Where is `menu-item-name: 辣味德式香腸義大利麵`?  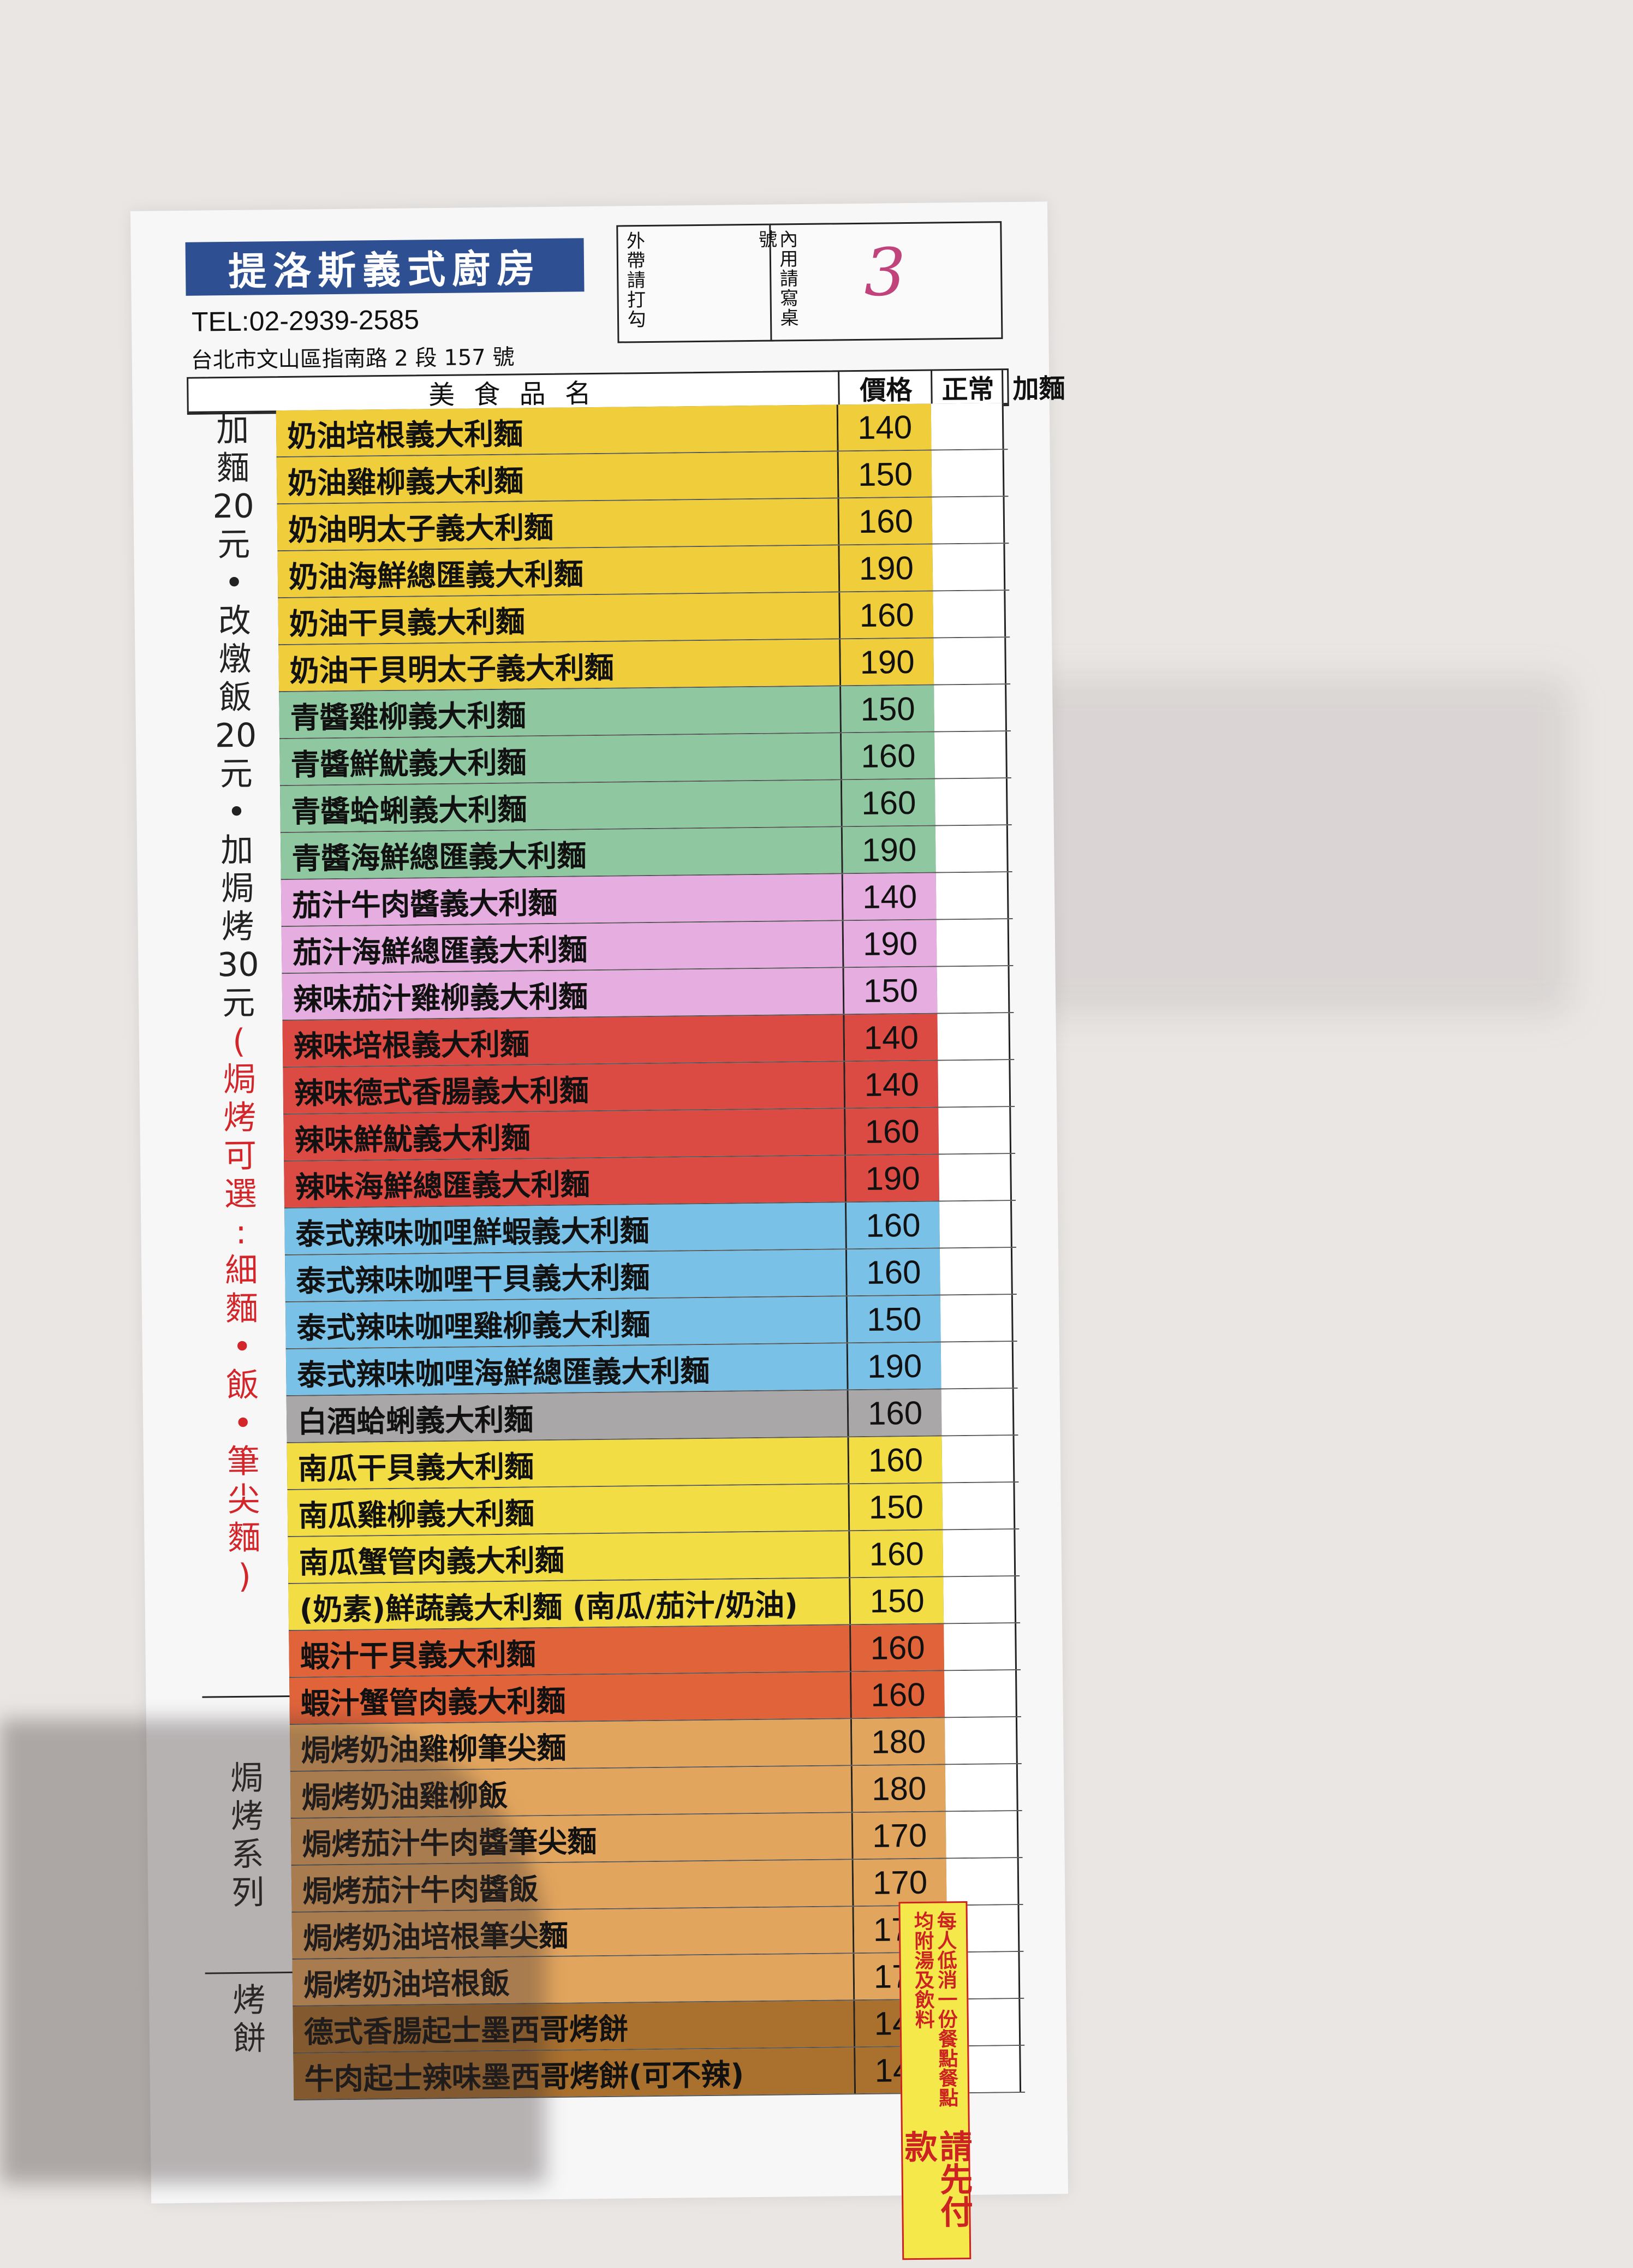 menu-item-name: 辣味德式香腸義大利麵 is located at coordinates (564, 1088).